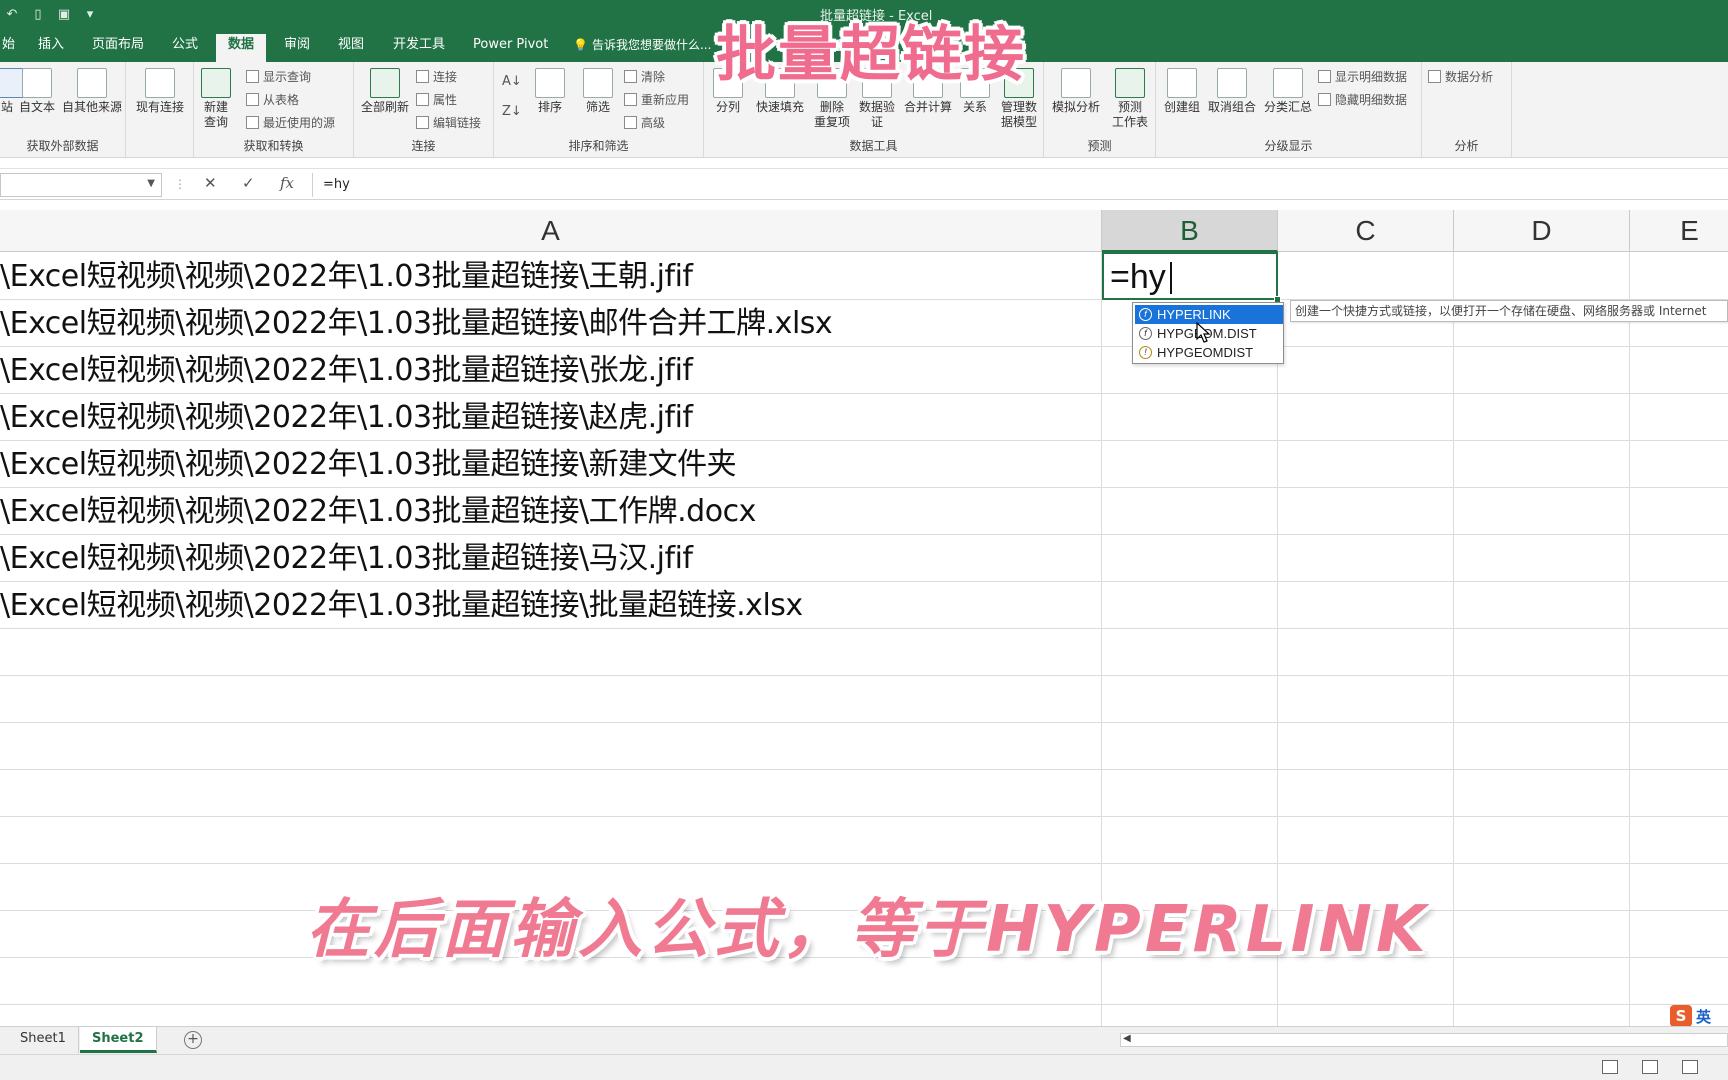  Describe the element at coordinates (1650, 1067) in the screenshot. I see `page-layout-view-icon` at that location.